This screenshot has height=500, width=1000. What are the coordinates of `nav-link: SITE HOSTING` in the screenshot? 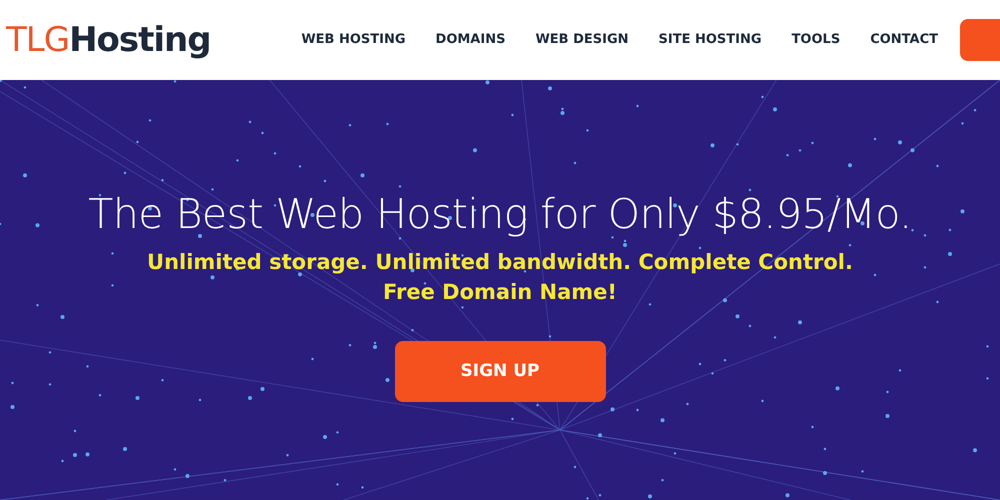 It's located at (710, 40).